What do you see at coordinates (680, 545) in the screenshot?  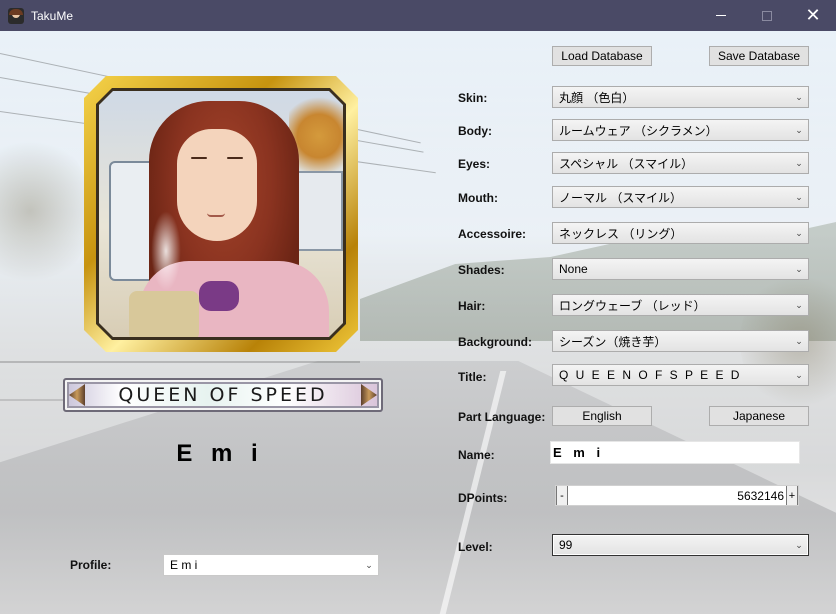 I see `level-select: 99 ⌄` at bounding box center [680, 545].